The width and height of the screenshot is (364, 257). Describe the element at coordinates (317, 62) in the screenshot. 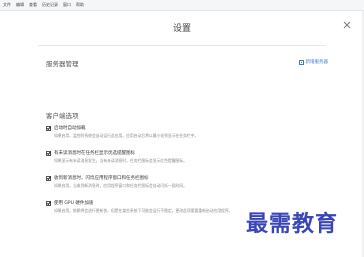

I see `add-server-label: 新增服务器` at that location.